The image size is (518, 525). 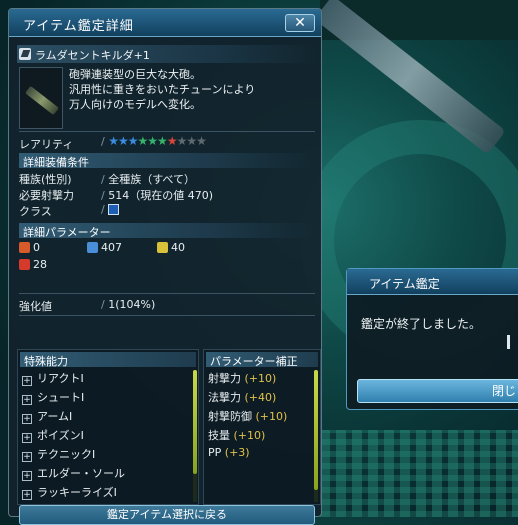 I want to click on back-to-selection-button: 鑑定アイテム選択に戻る, so click(x=167, y=515).